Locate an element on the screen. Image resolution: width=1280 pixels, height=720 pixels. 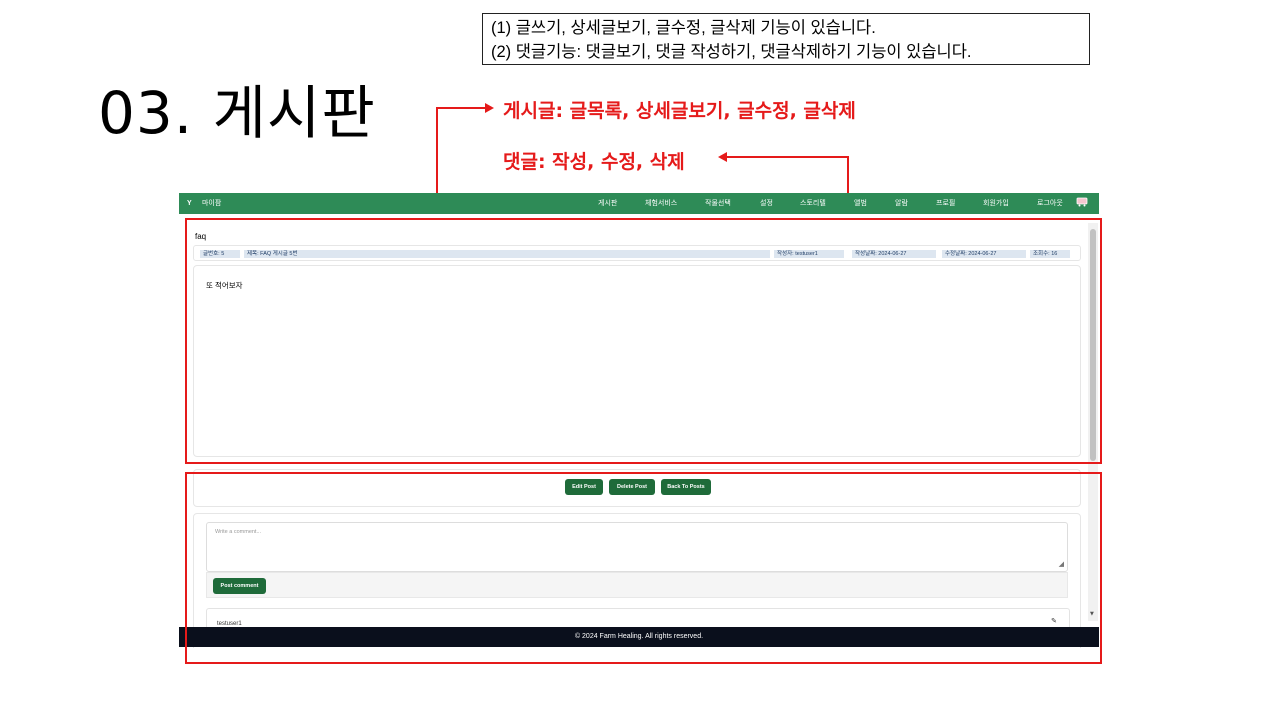
post-connector-horizontal is located at coordinates (461, 108).